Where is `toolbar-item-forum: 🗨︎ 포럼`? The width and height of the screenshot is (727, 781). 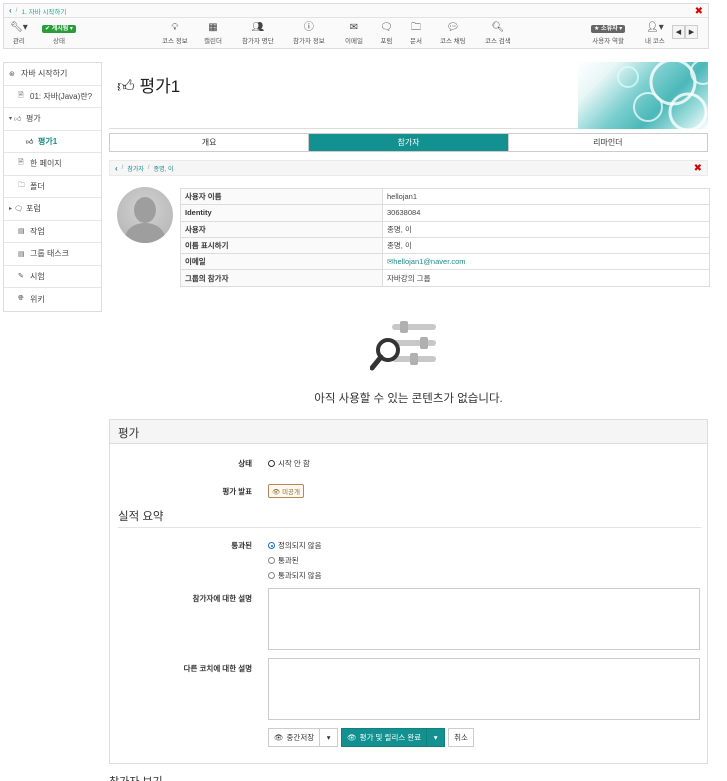
toolbar-item-forum: 🗨︎ 포럼 is located at coordinates (386, 33).